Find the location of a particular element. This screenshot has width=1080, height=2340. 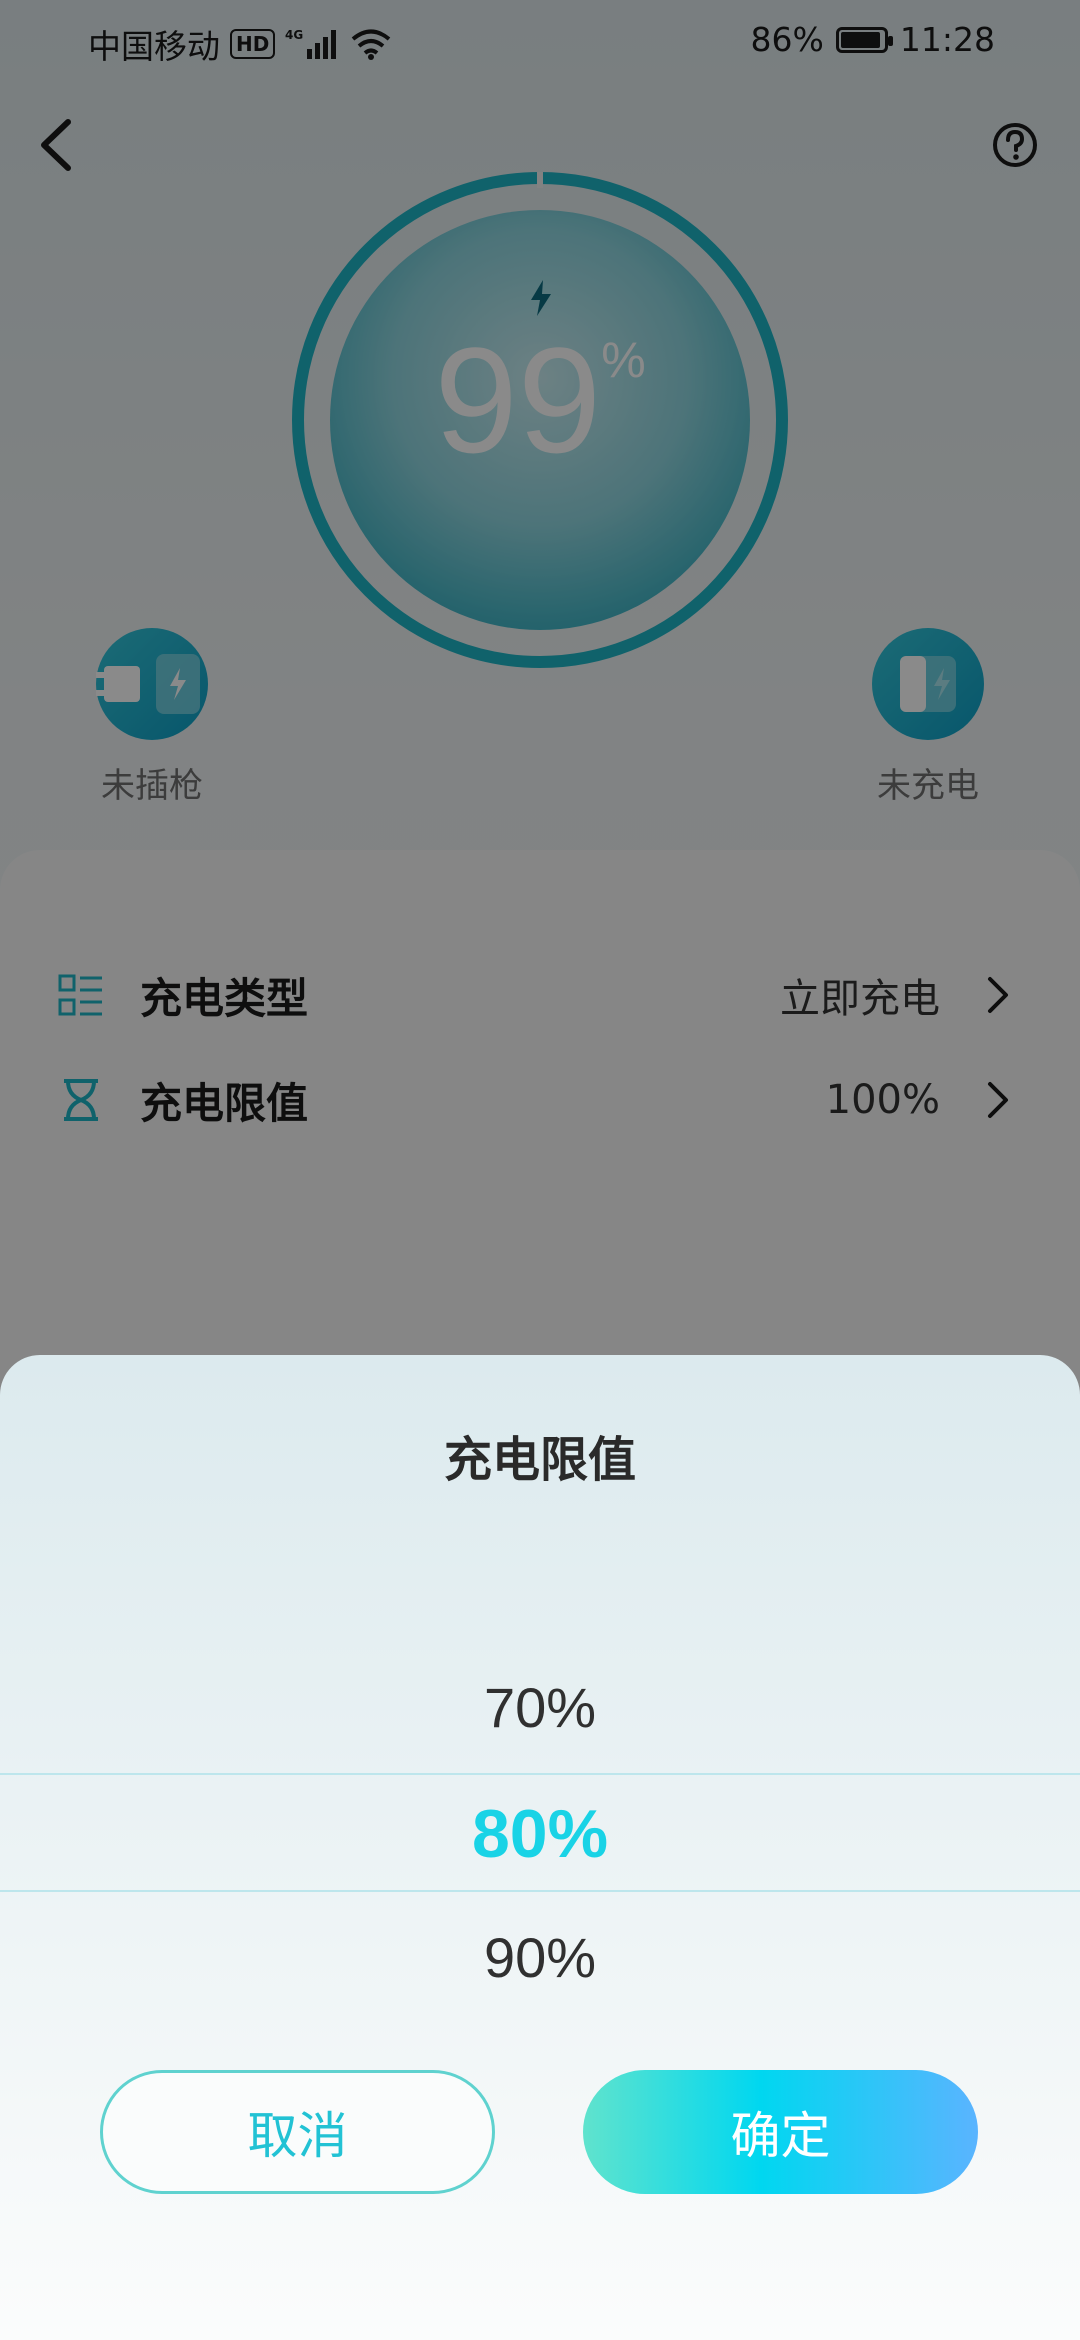

picker-option-selected: 80% is located at coordinates (540, 1834).